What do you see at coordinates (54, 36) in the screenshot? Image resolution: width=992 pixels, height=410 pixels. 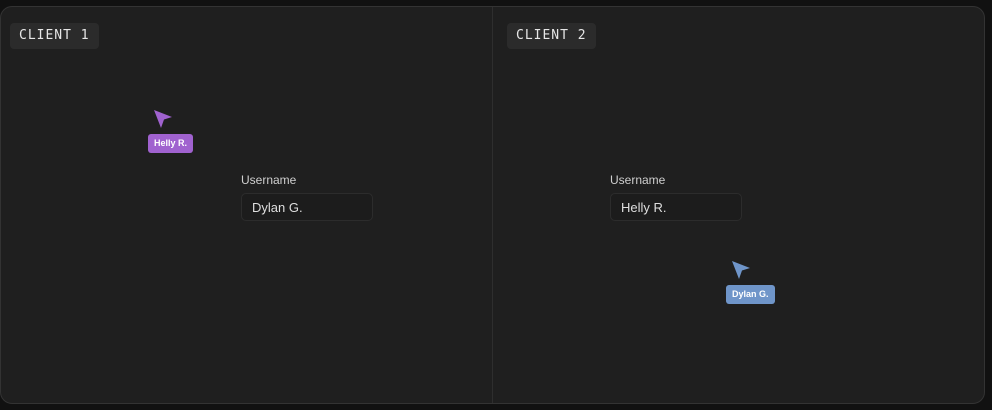 I see `client-1-tag: CLIENT 1` at bounding box center [54, 36].